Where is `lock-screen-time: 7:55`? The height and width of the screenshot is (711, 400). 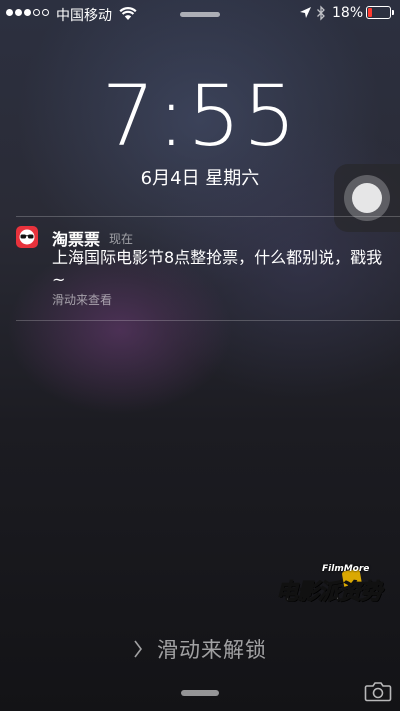
lock-screen-time: 7:55 is located at coordinates (200, 116).